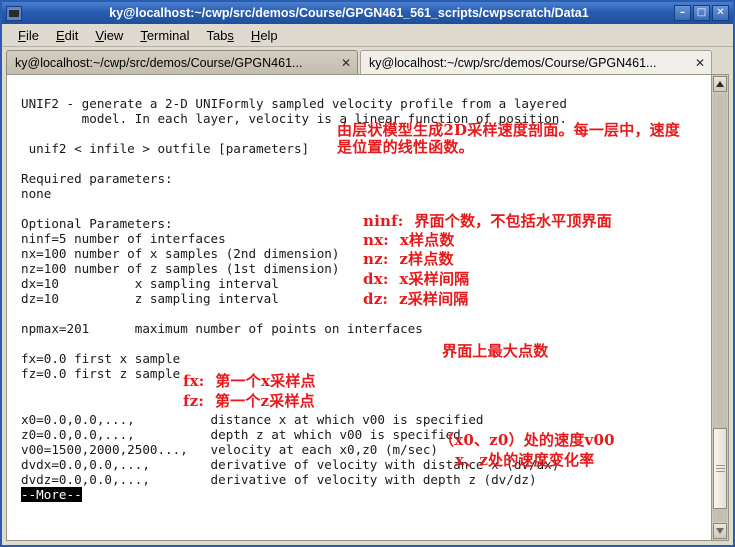 Image resolution: width=735 pixels, height=547 pixels. I want to click on menu-label-rest: ile, so click(32, 35).